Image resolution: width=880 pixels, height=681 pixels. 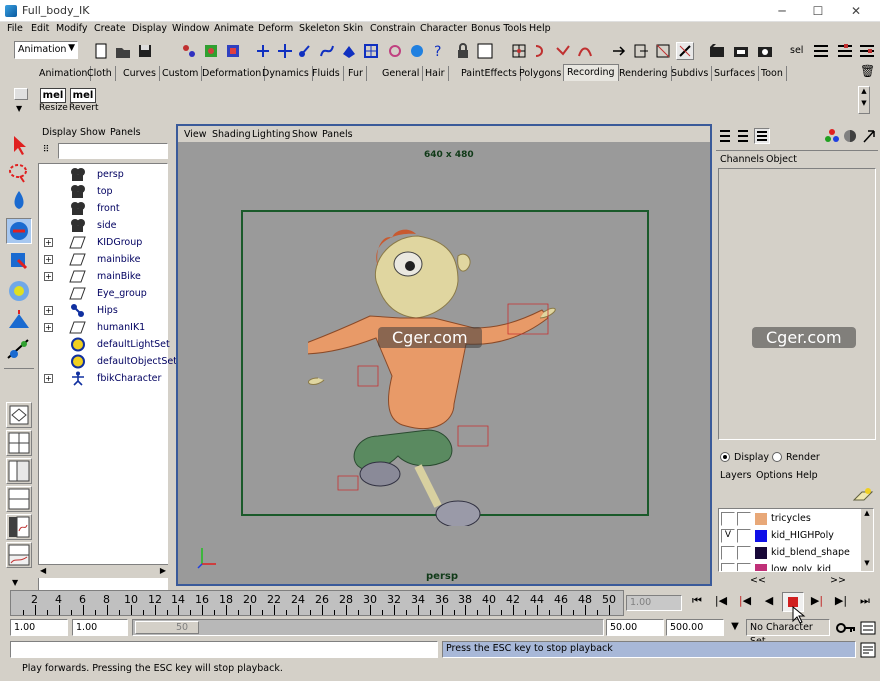 I want to click on animation-start-field: 1.00, so click(x=39, y=627).